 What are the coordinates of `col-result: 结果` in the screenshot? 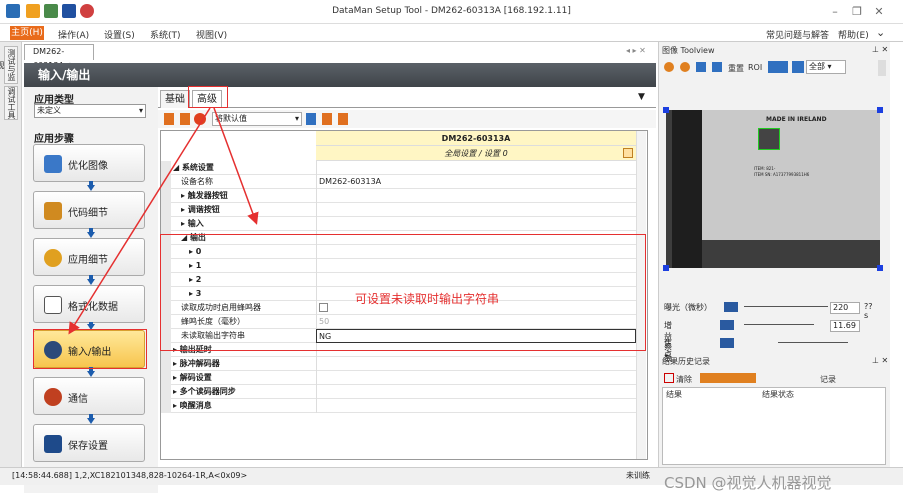 It's located at (674, 394).